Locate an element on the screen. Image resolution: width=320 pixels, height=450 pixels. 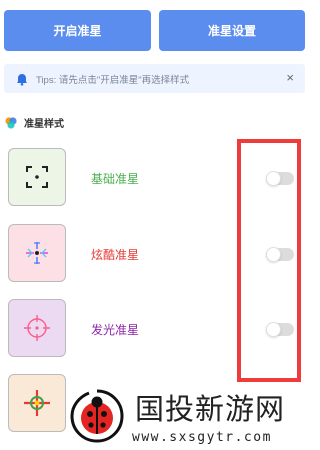
style-label-glow: 发光准星 is located at coordinates (115, 330).